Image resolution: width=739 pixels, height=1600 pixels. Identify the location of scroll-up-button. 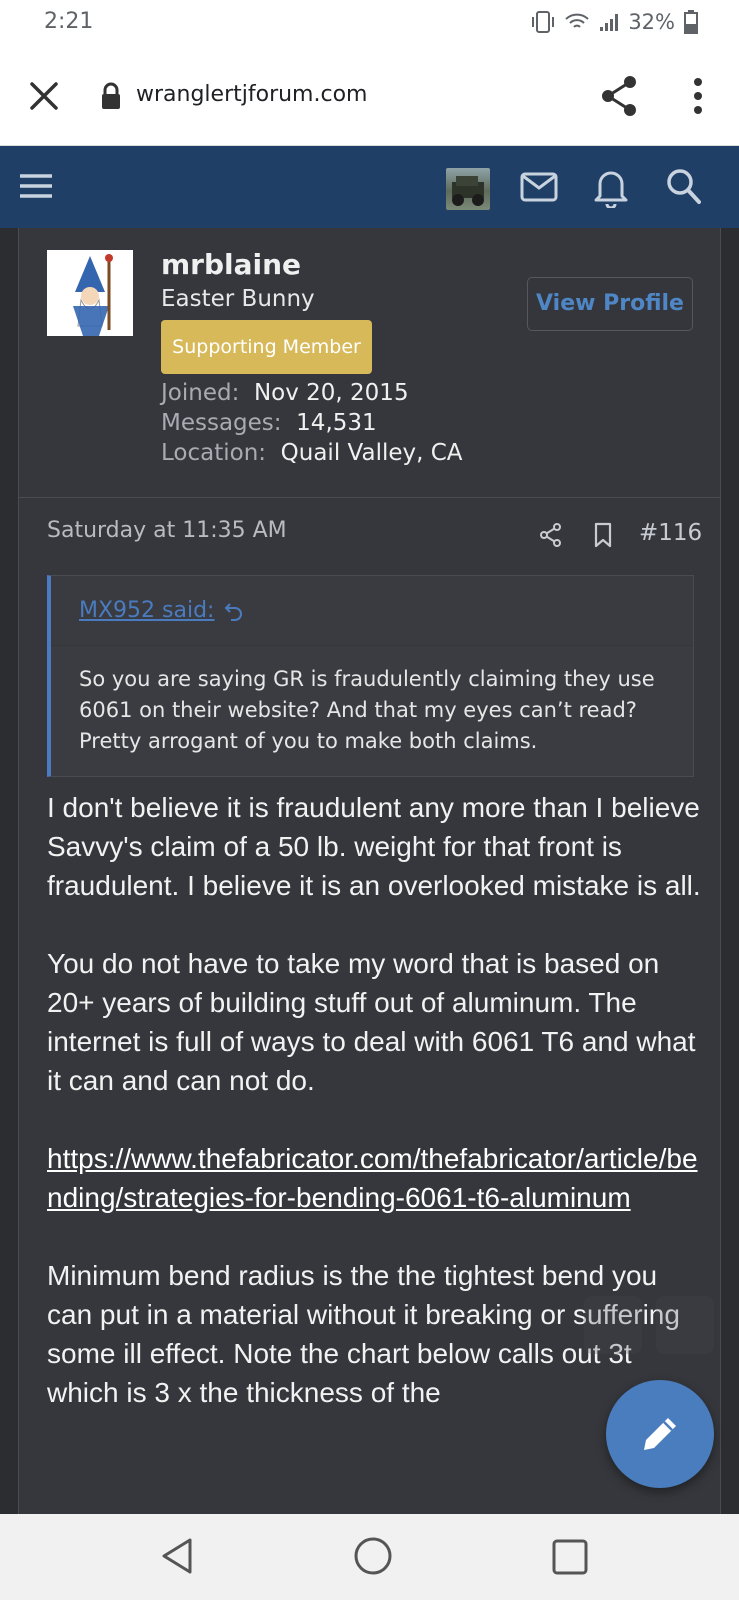
(613, 1325).